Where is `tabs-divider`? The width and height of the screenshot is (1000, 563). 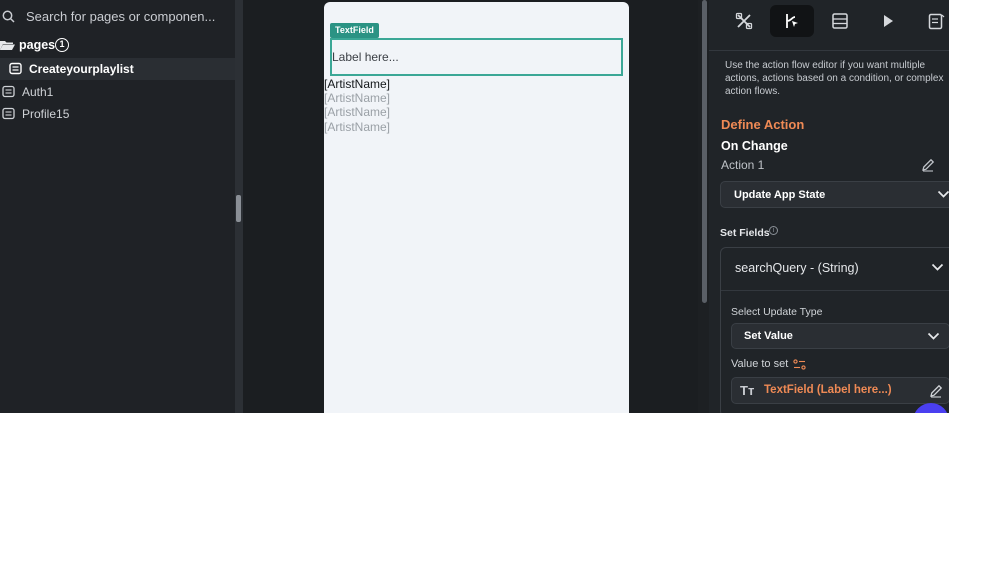 tabs-divider is located at coordinates (829, 50).